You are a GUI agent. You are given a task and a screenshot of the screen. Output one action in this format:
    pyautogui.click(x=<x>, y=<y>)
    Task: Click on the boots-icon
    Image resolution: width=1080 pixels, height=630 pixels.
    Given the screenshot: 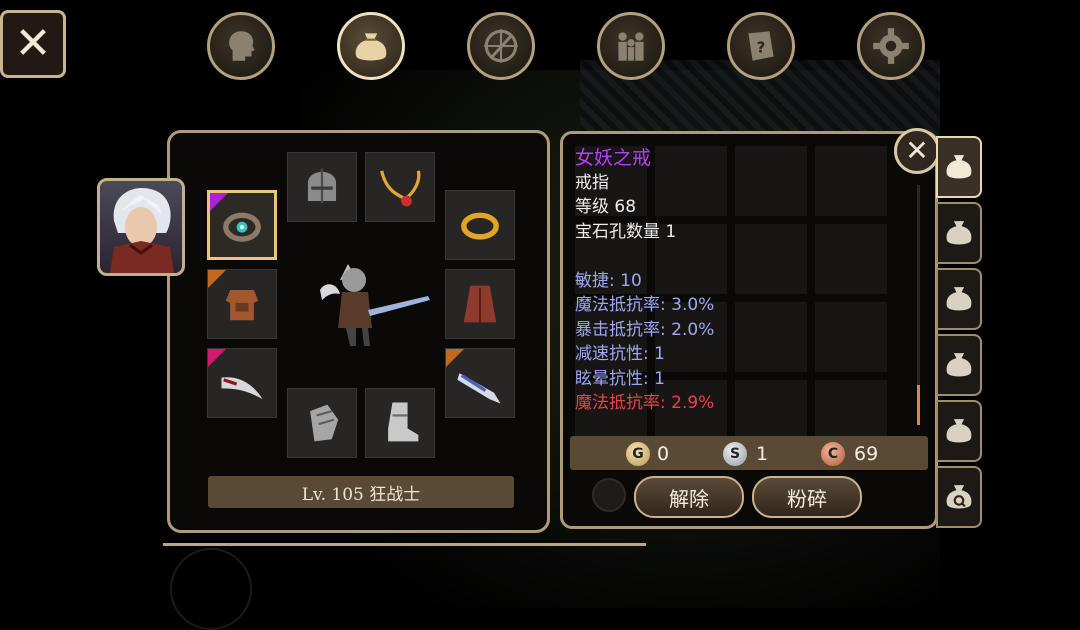 What is the action you would take?
    pyautogui.click(x=403, y=422)
    